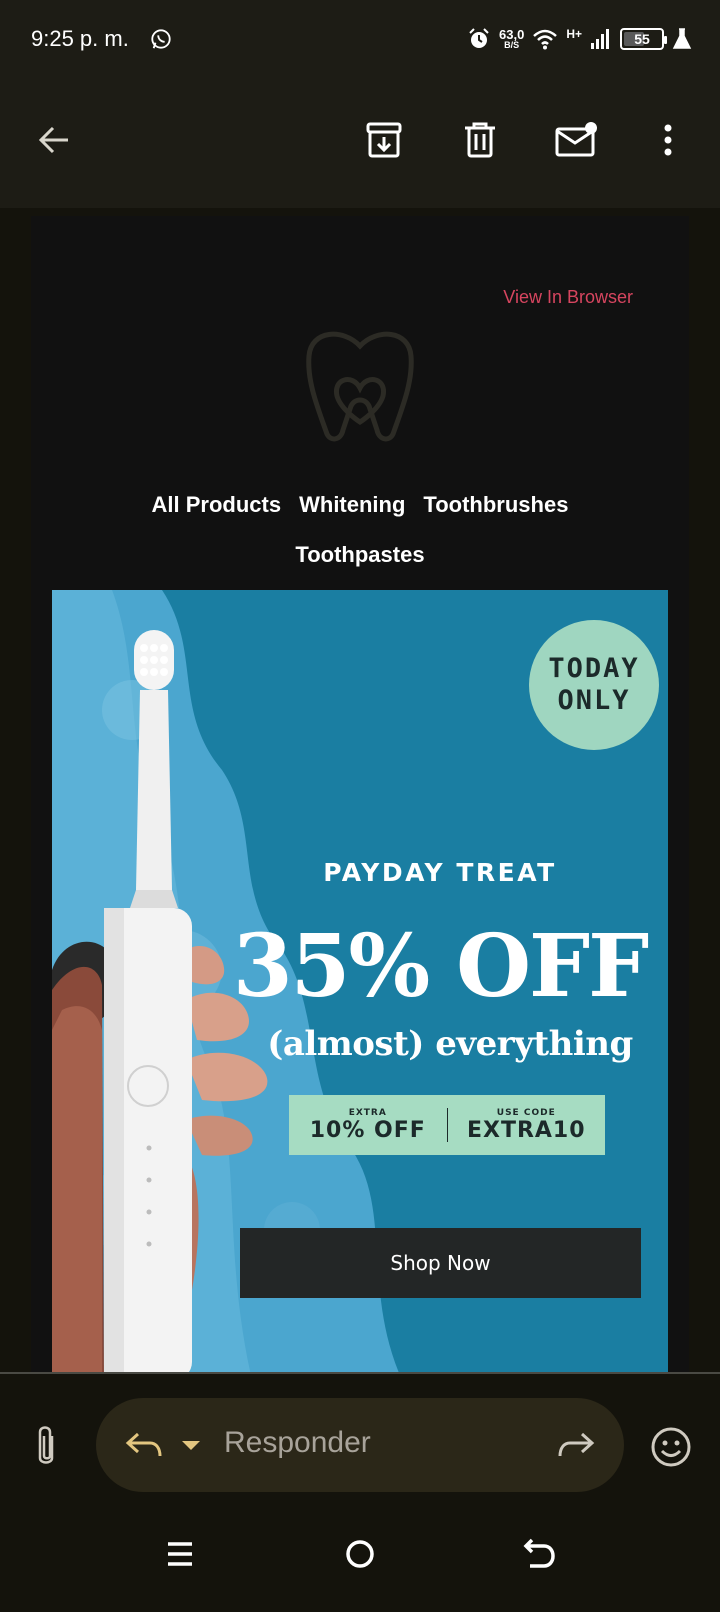 The width and height of the screenshot is (720, 1612). Describe the element at coordinates (440, 1263) in the screenshot. I see `shop-now-button: Shop Now` at that location.